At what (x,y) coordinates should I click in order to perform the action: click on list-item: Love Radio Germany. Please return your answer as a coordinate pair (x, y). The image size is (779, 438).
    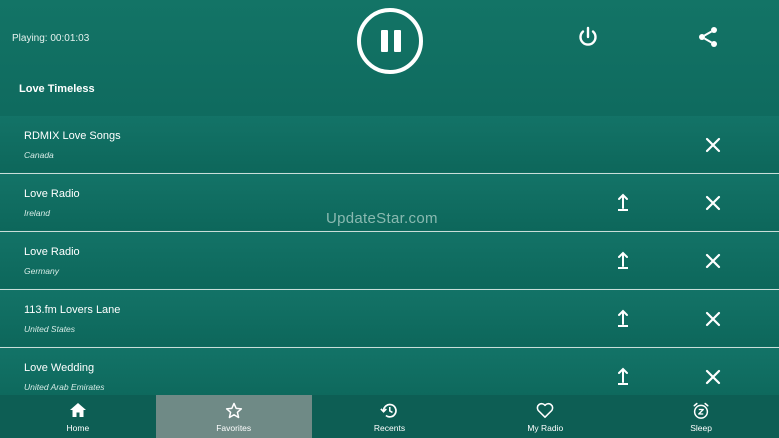
    Looking at the image, I should click on (389, 260).